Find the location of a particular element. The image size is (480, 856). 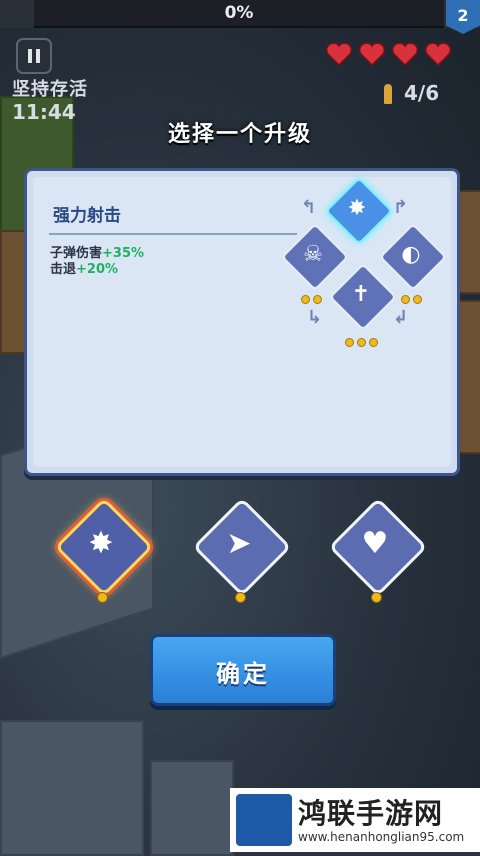

confirm-button-label: 确定 is located at coordinates (243, 674).